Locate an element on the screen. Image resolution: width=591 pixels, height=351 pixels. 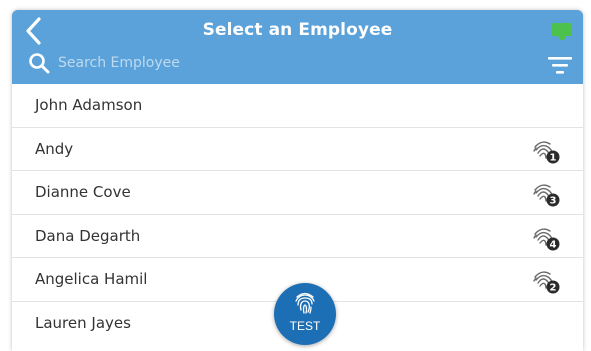
page-title: Select an Employee is located at coordinates (297, 30).